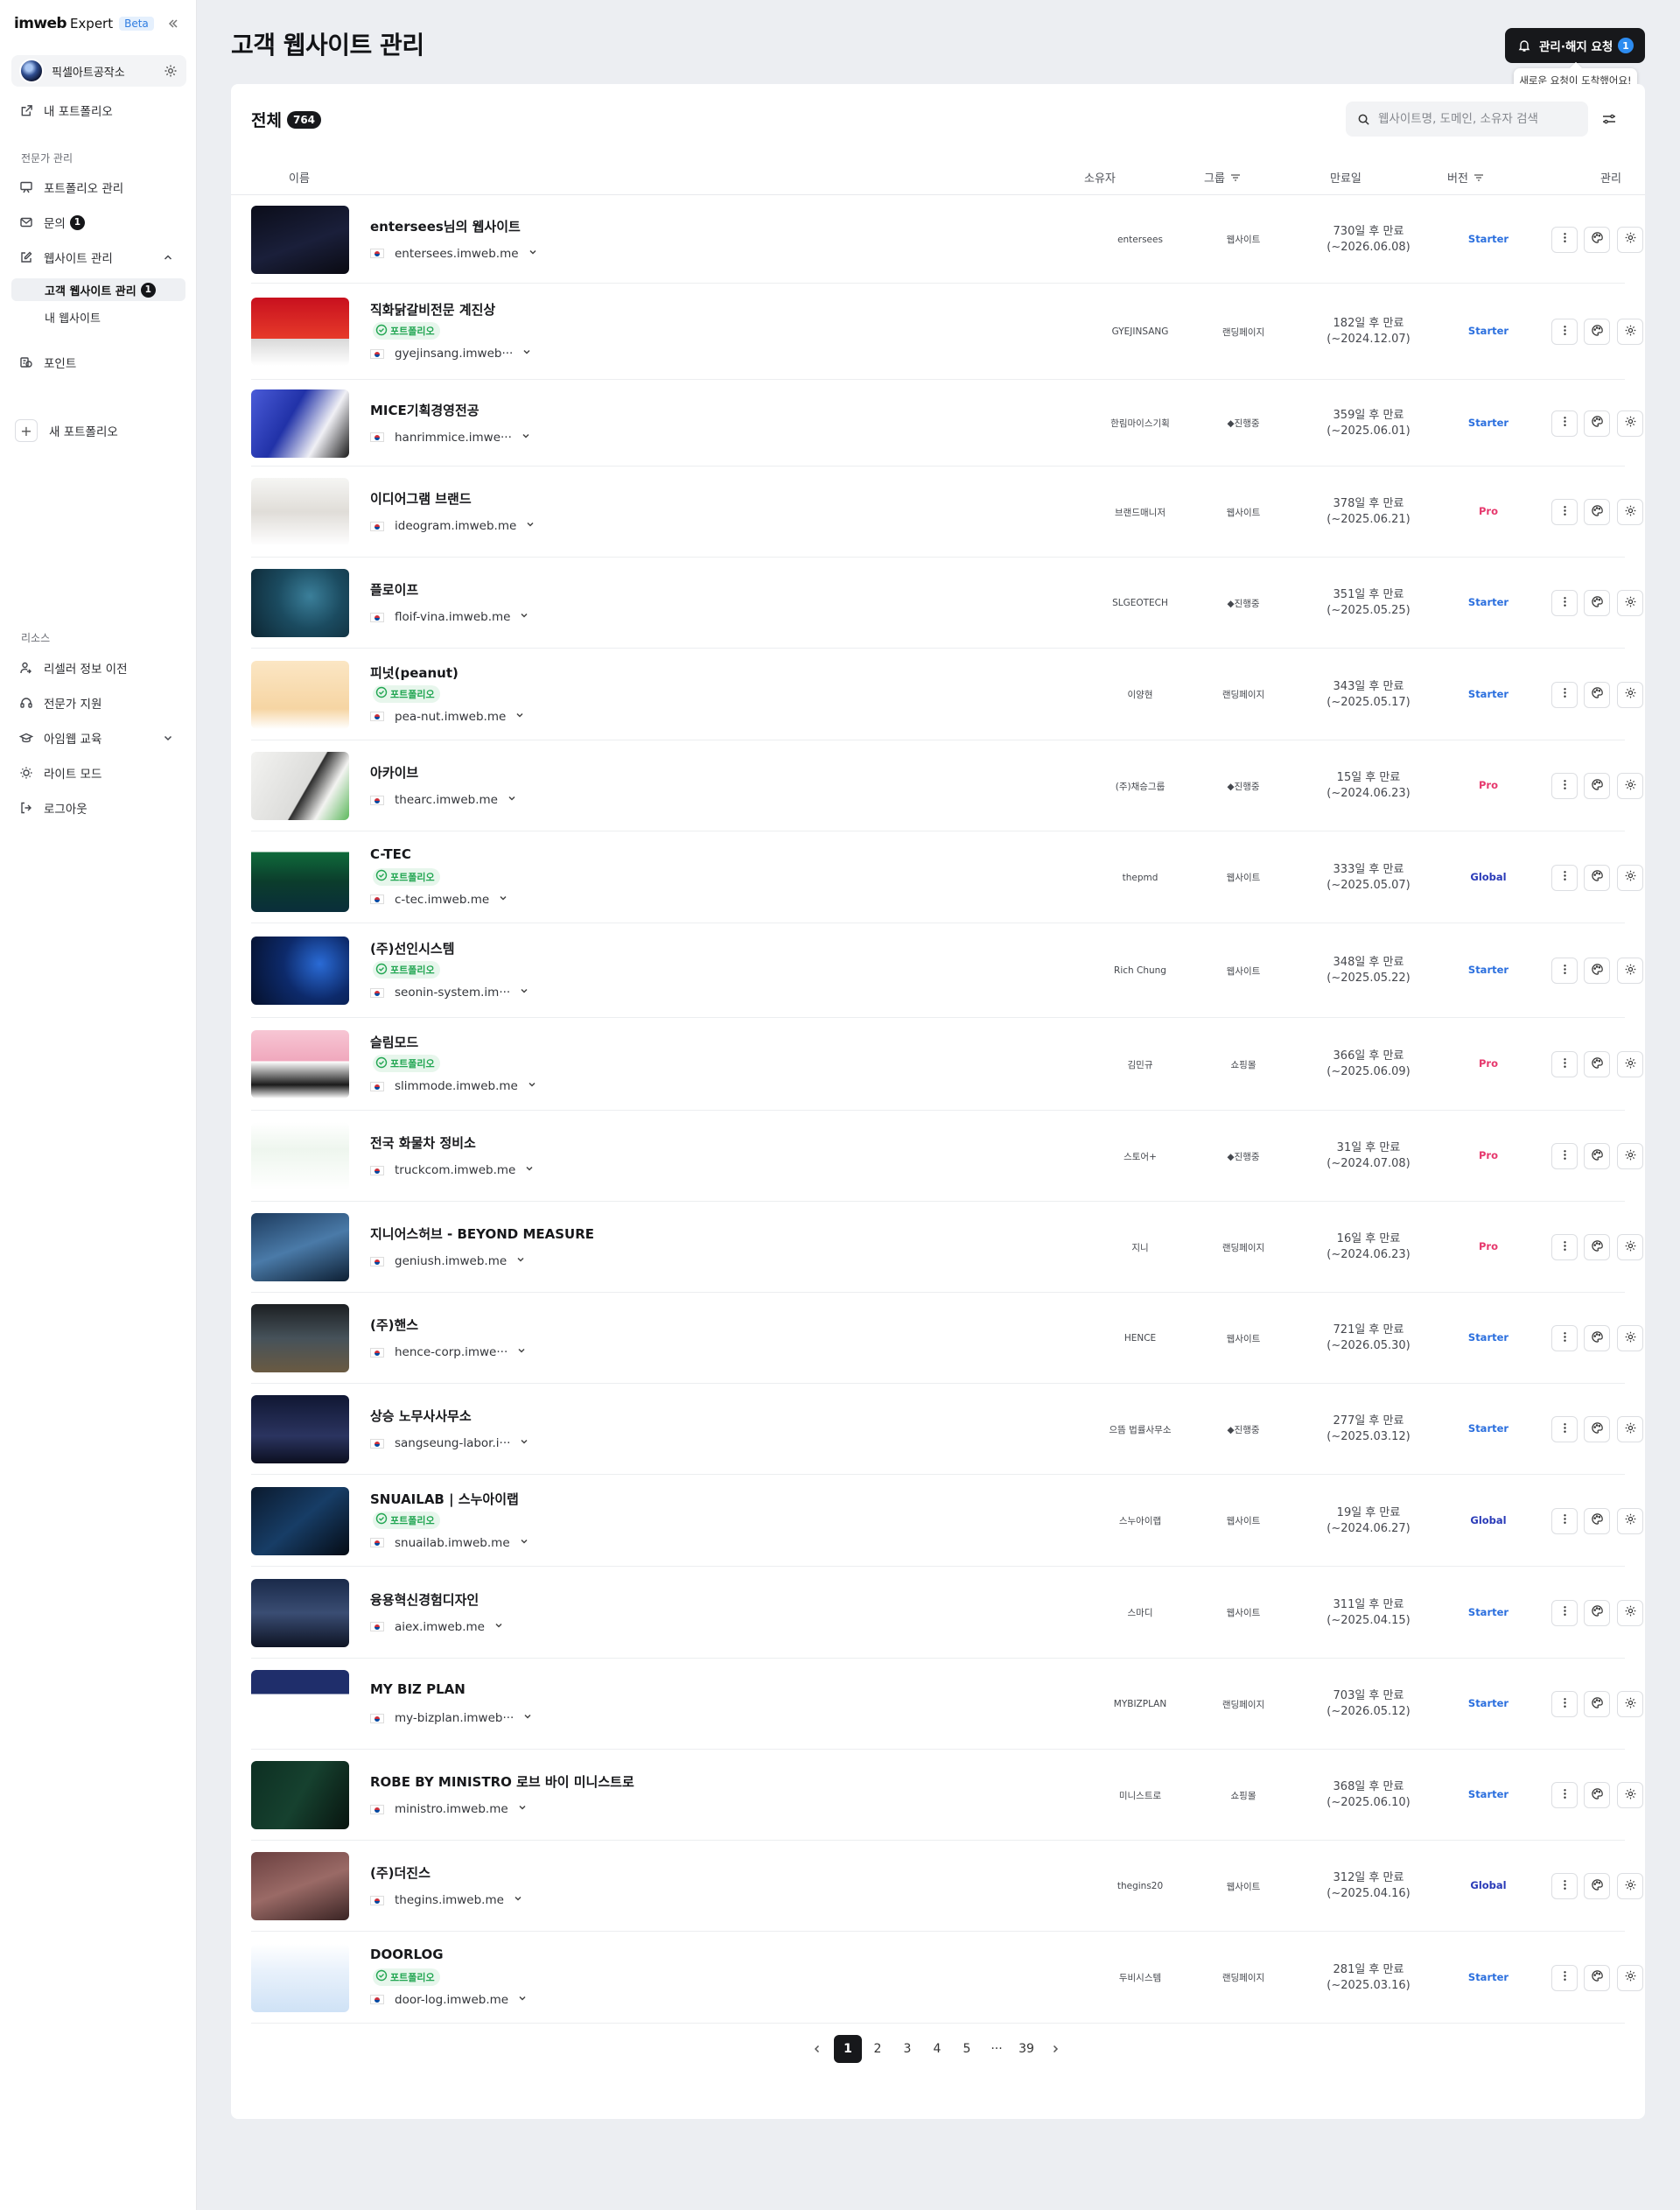  Describe the element at coordinates (449, 1443) in the screenshot. I see `site-domain: sangseung-labor.i···` at that location.